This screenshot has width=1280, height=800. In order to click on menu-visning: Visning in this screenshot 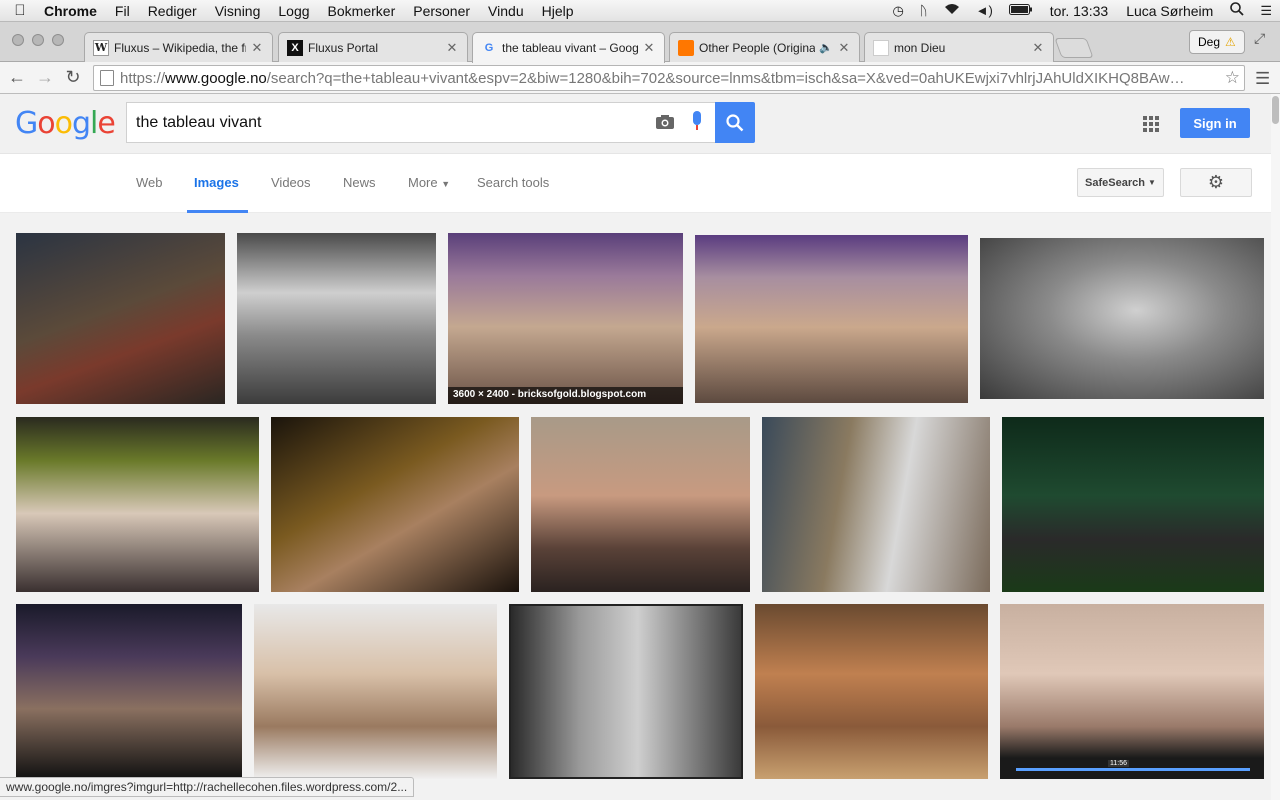, I will do `click(238, 11)`.